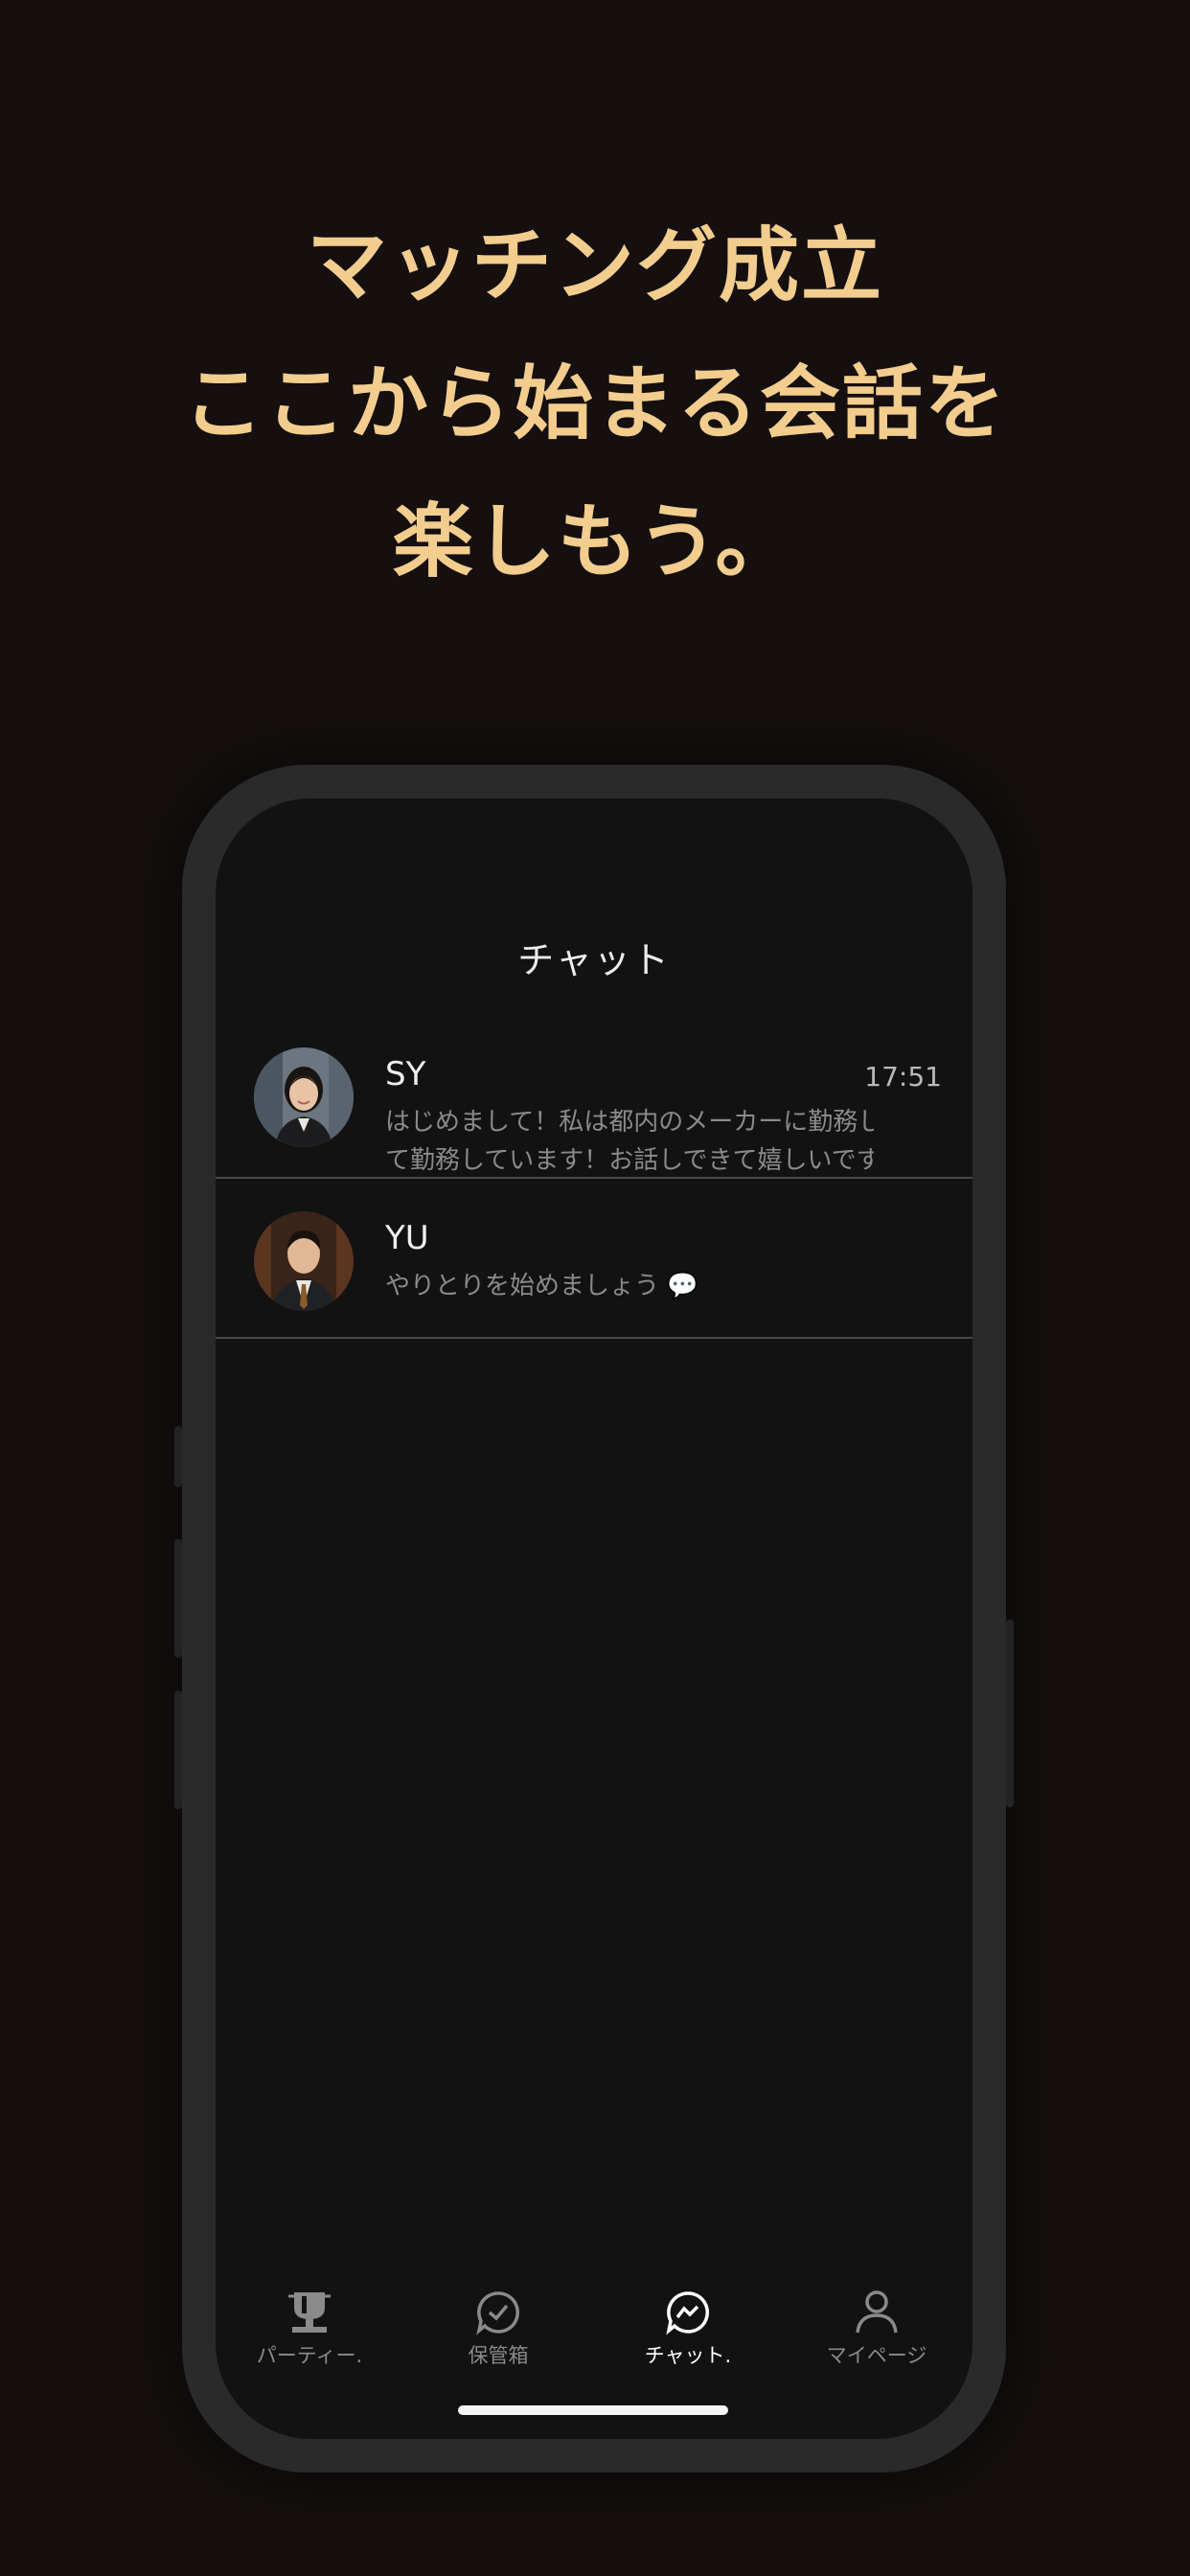 This screenshot has height=2576, width=1190. I want to click on tab-label: 保管箱, so click(499, 2355).